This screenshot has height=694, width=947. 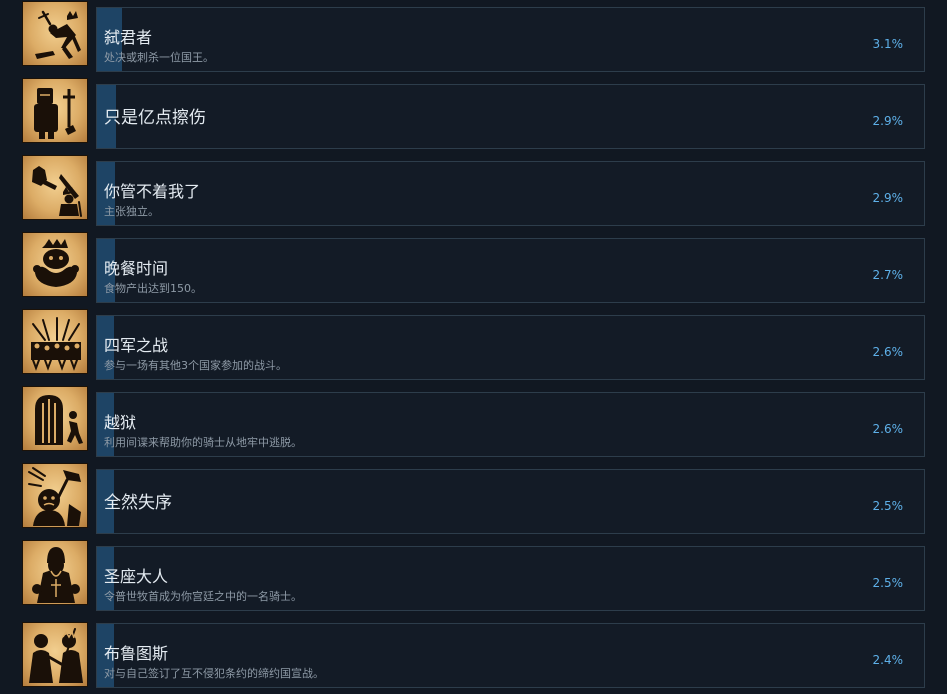 I want to click on black-knight-icon, so click(x=55, y=110).